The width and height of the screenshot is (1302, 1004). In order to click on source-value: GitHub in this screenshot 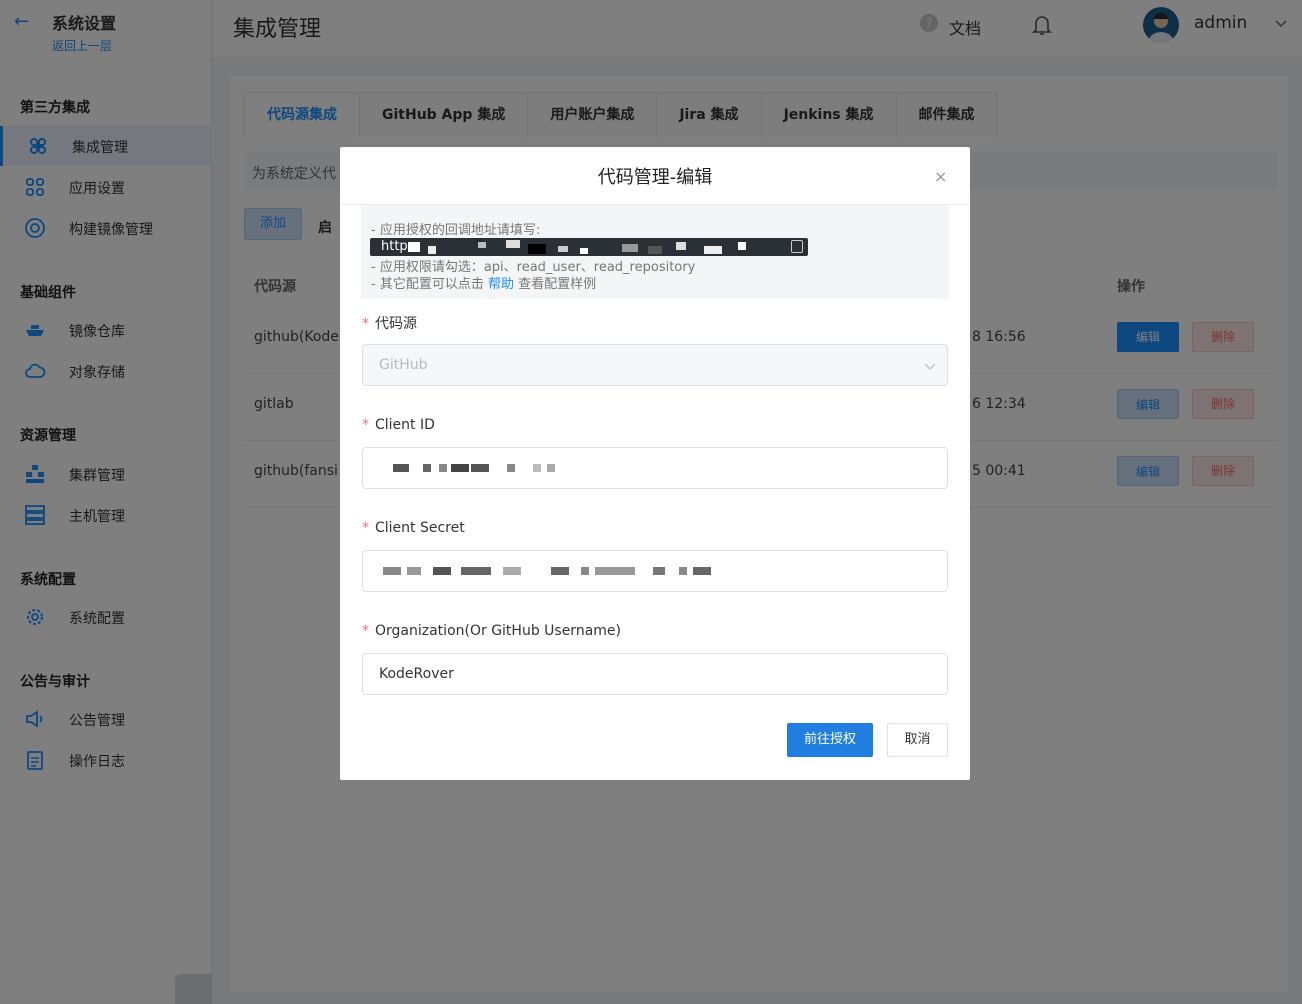, I will do `click(403, 365)`.